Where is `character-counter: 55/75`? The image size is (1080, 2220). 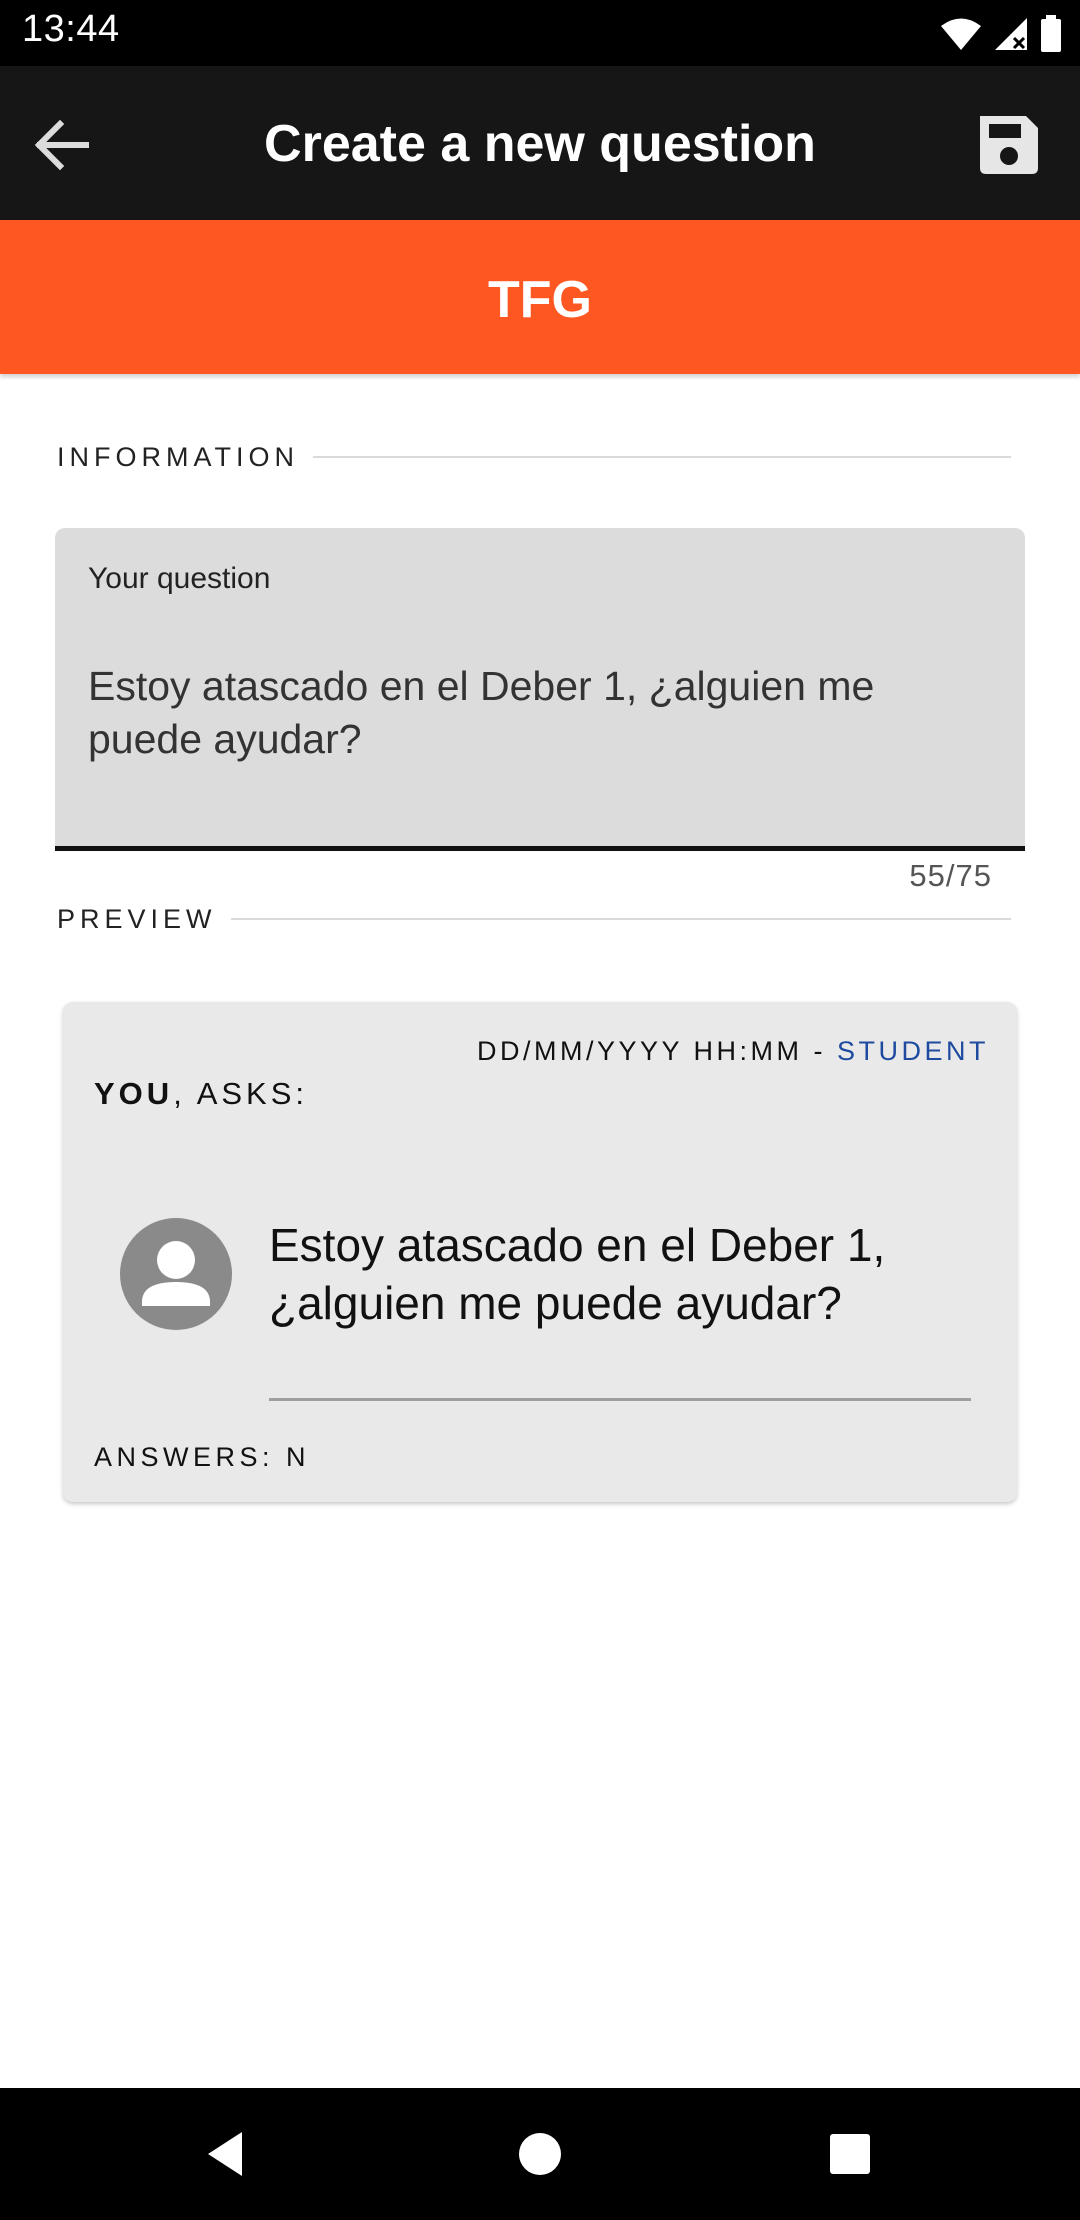
character-counter: 55/75 is located at coordinates (950, 875).